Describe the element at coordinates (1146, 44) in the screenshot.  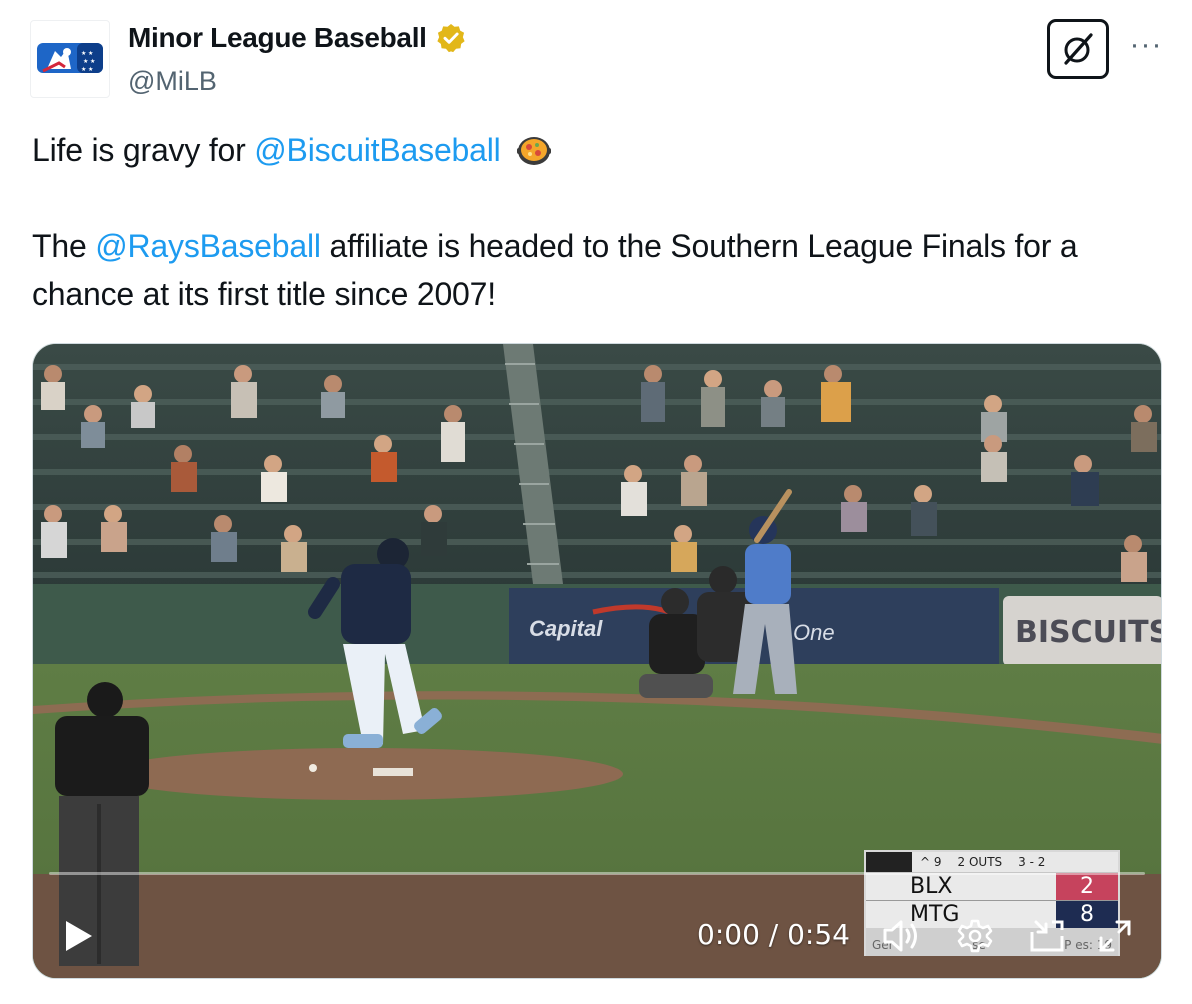
I see `more-options-button: ···` at that location.